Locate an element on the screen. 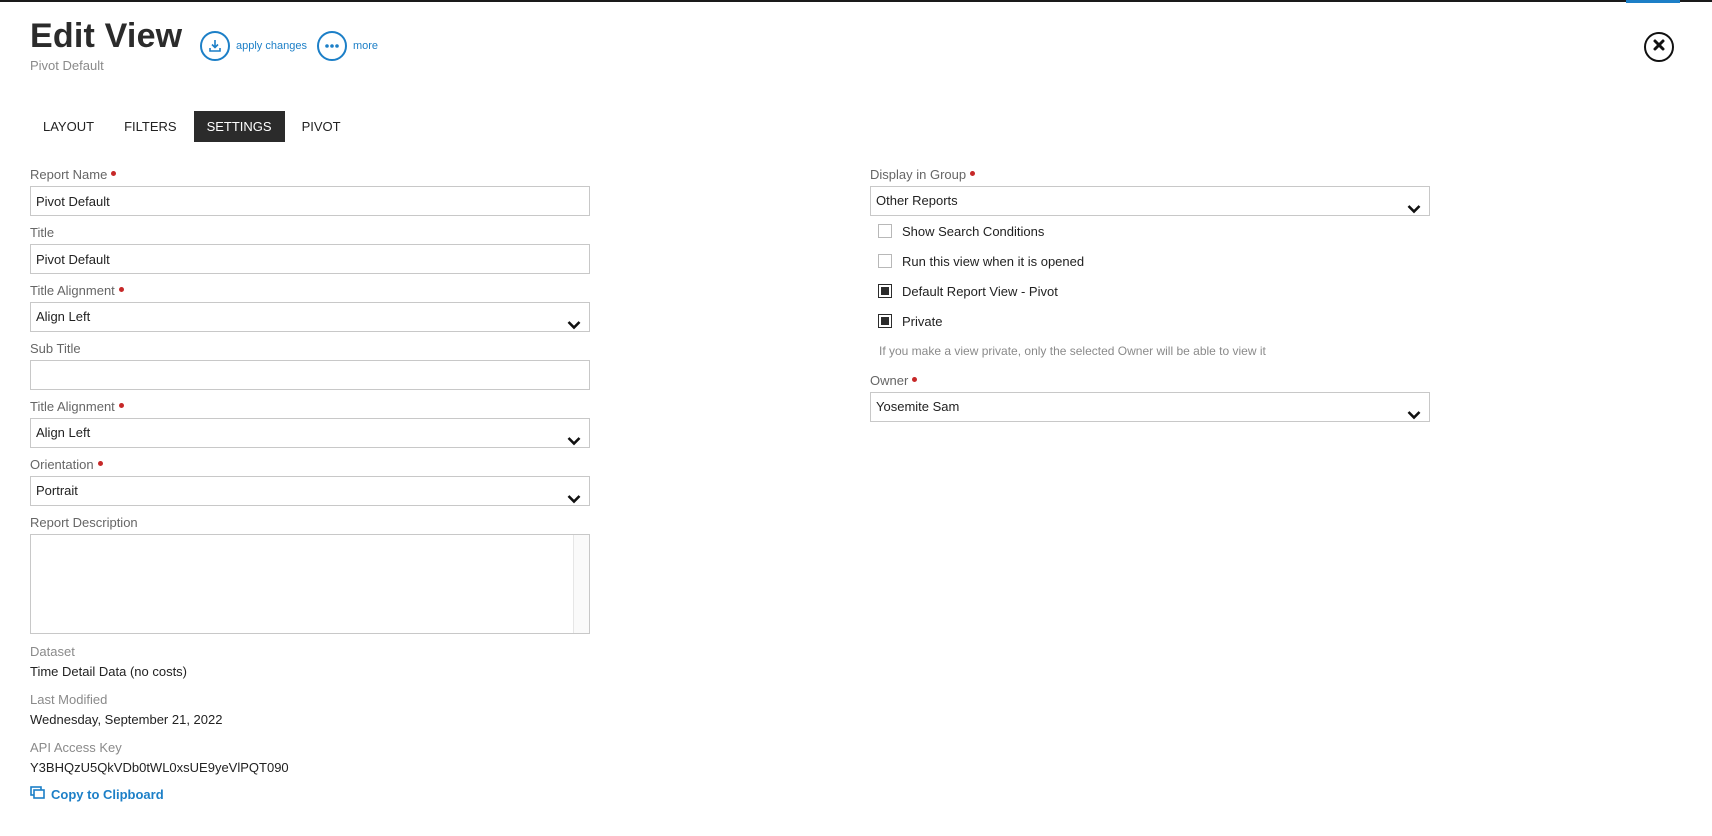  copy-to-clipboard-link: Copy to Clipboard is located at coordinates (310, 794).